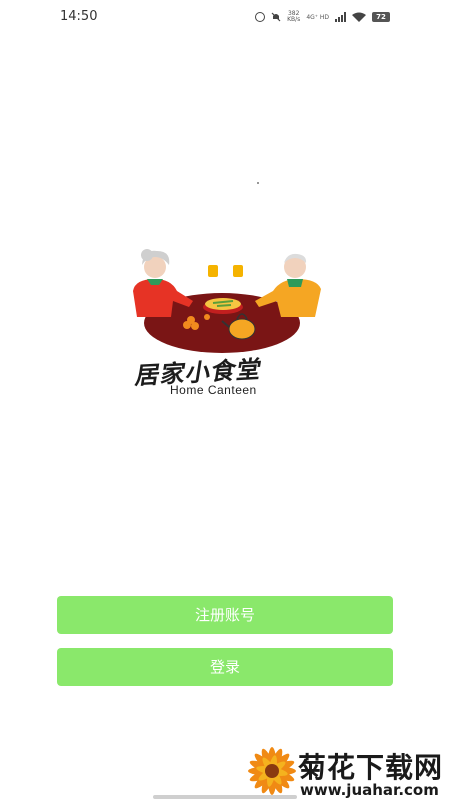 This screenshot has height=800, width=450. What do you see at coordinates (225, 667) in the screenshot?
I see `login-button: 登录` at bounding box center [225, 667].